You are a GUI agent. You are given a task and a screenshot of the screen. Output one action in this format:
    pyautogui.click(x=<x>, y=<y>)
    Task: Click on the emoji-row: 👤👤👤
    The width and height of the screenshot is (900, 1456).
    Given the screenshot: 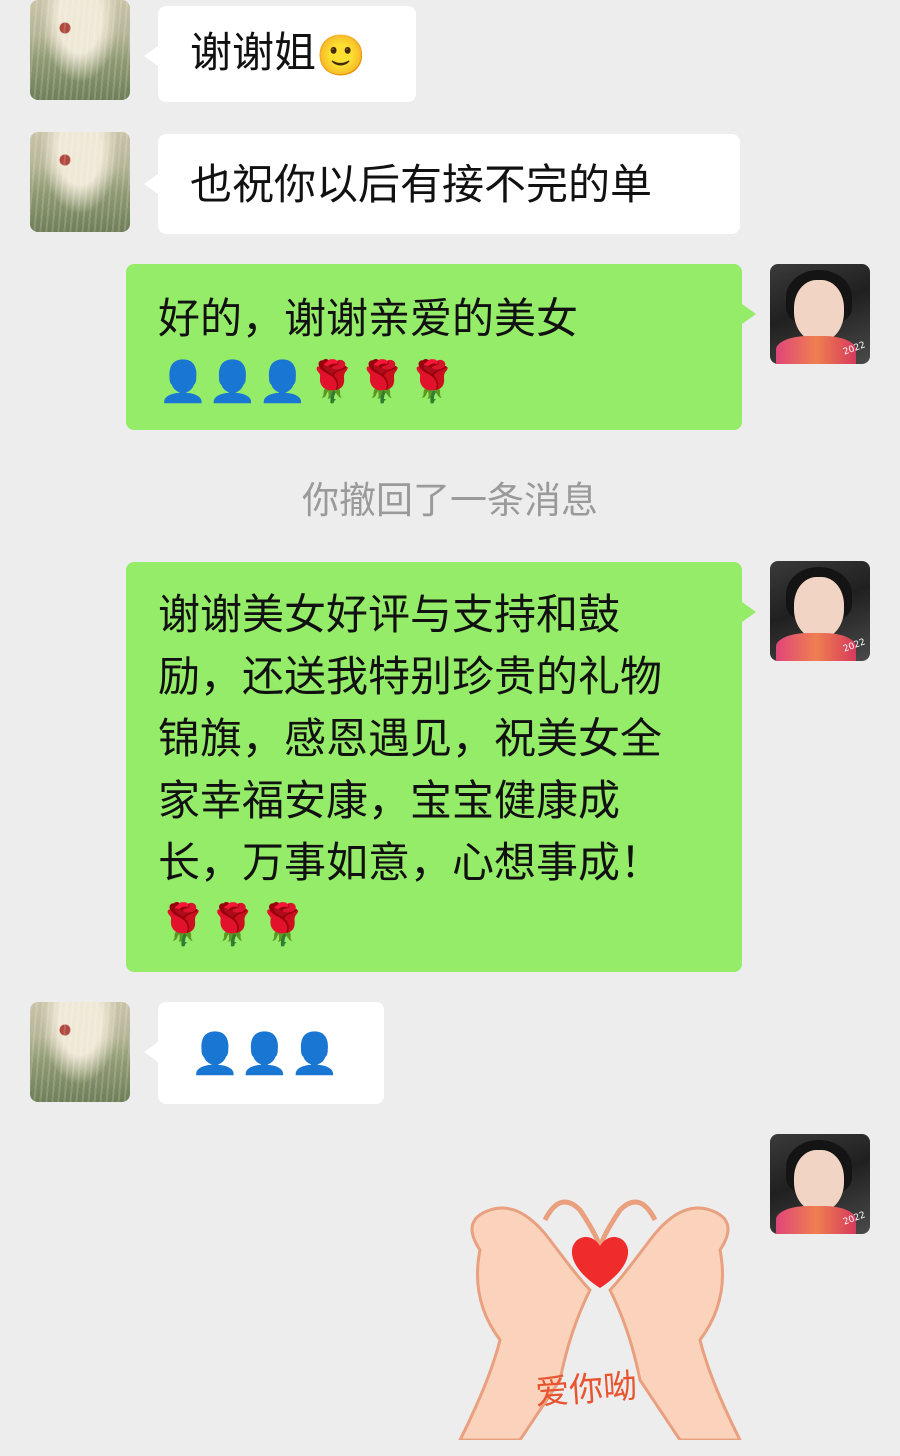 What is the action you would take?
    pyautogui.click(x=265, y=1054)
    